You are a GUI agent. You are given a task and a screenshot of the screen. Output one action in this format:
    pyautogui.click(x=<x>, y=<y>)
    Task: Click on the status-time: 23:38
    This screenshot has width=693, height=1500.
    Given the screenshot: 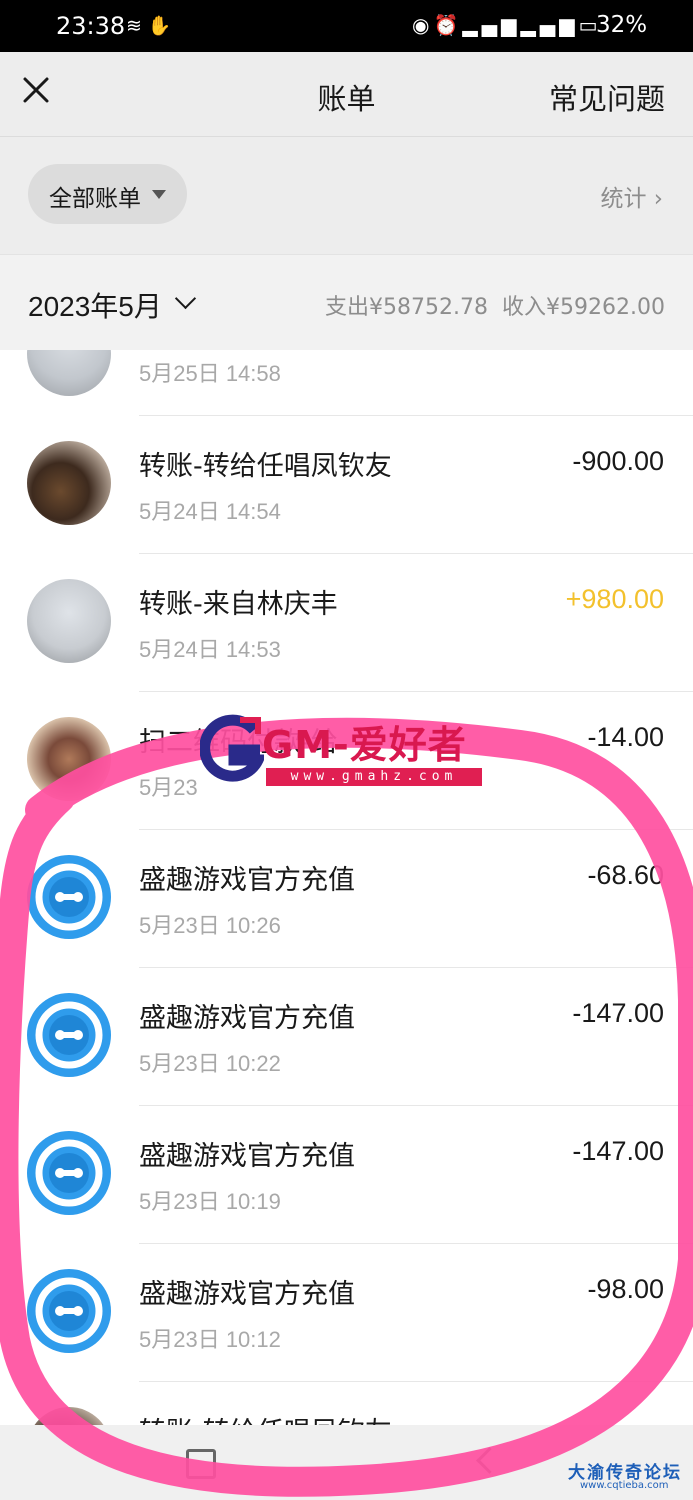 What is the action you would take?
    pyautogui.click(x=91, y=26)
    